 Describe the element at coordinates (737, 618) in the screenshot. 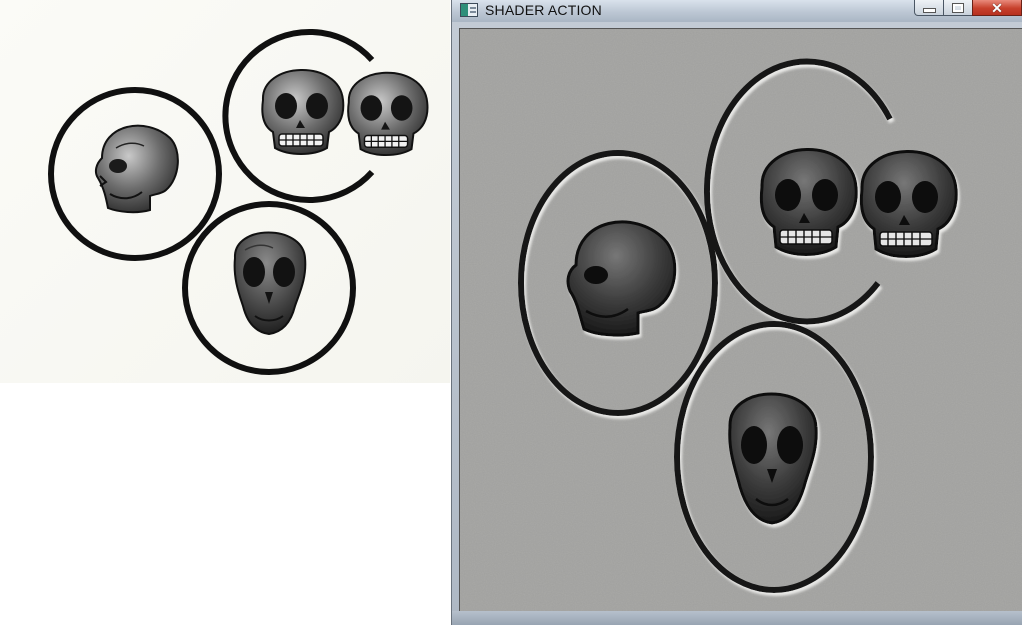

I see `window-bottom-border` at that location.